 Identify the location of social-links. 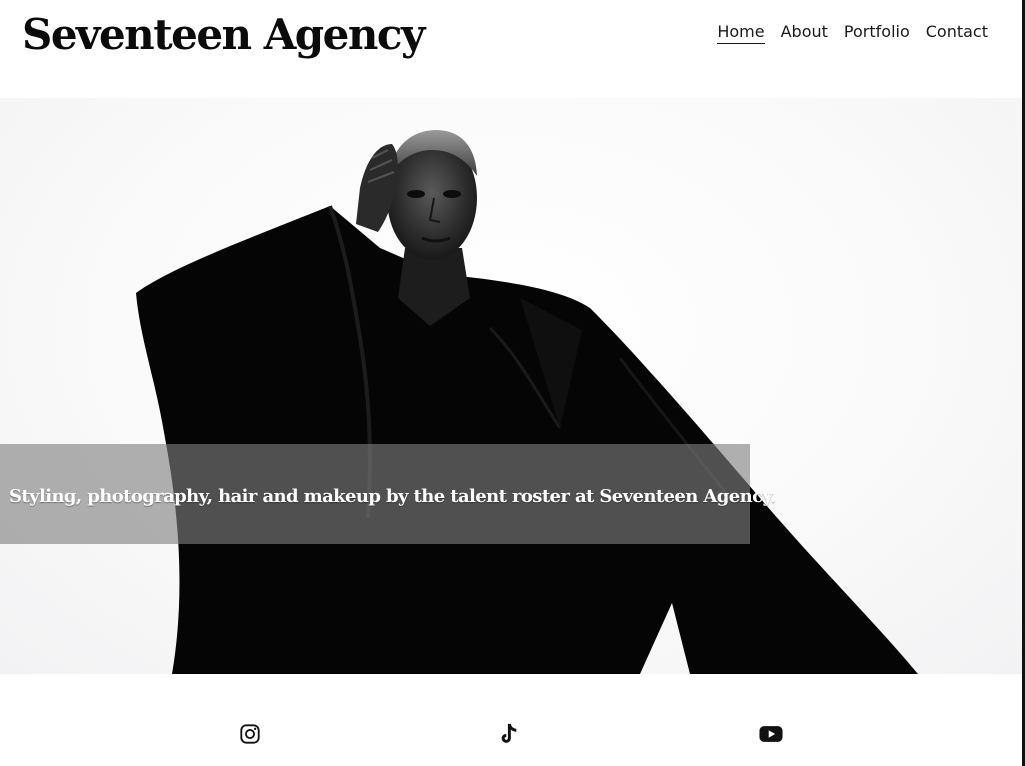
(511, 720).